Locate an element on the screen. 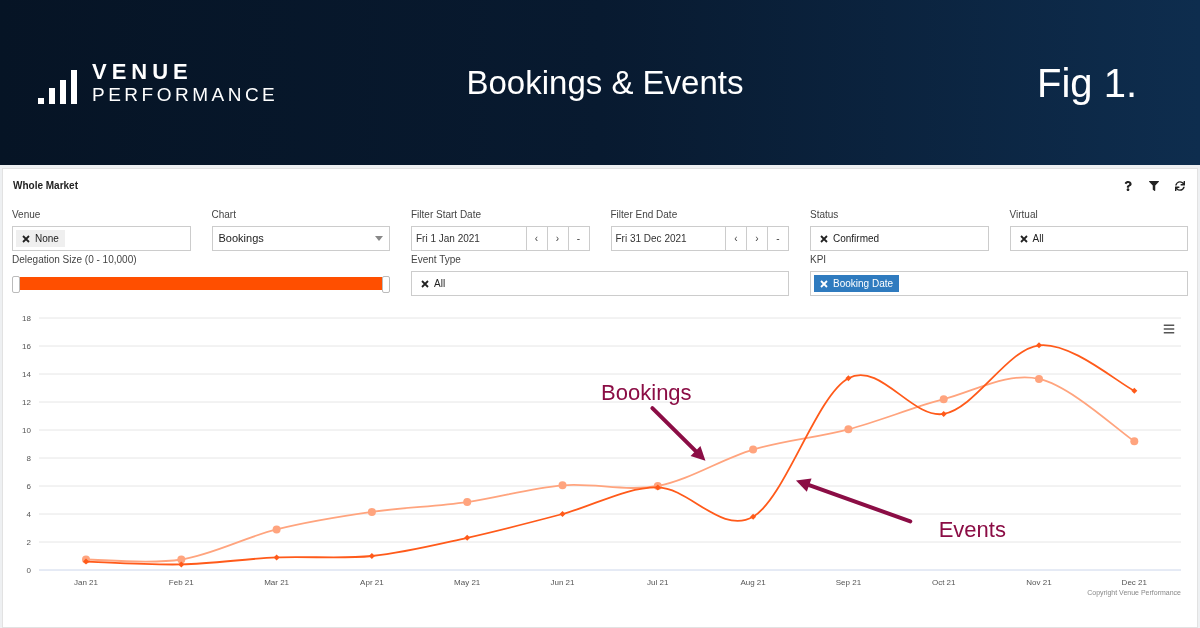 Image resolution: width=1200 pixels, height=628 pixels. annotation-label: Events is located at coordinates (972, 530).